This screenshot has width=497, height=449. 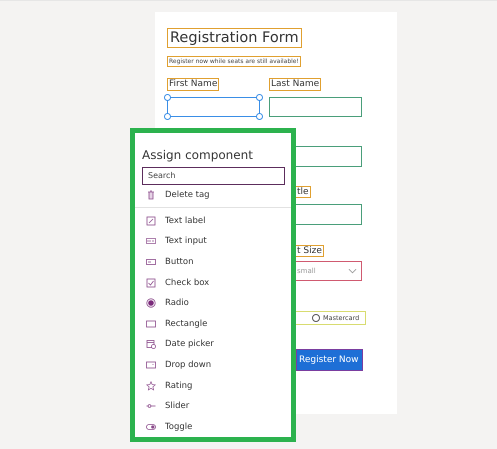 What do you see at coordinates (329, 360) in the screenshot?
I see `register-button: Register Now` at bounding box center [329, 360].